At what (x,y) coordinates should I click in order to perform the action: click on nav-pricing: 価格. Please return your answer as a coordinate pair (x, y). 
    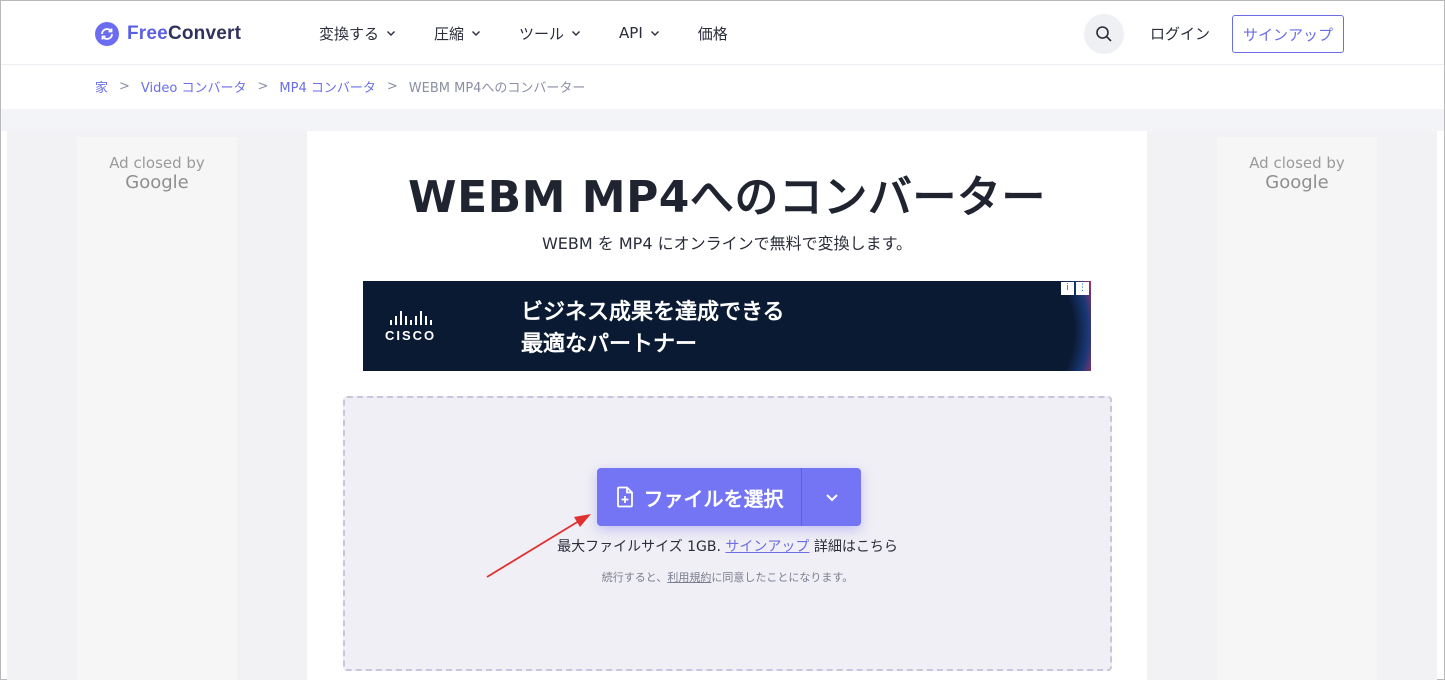
    Looking at the image, I should click on (713, 33).